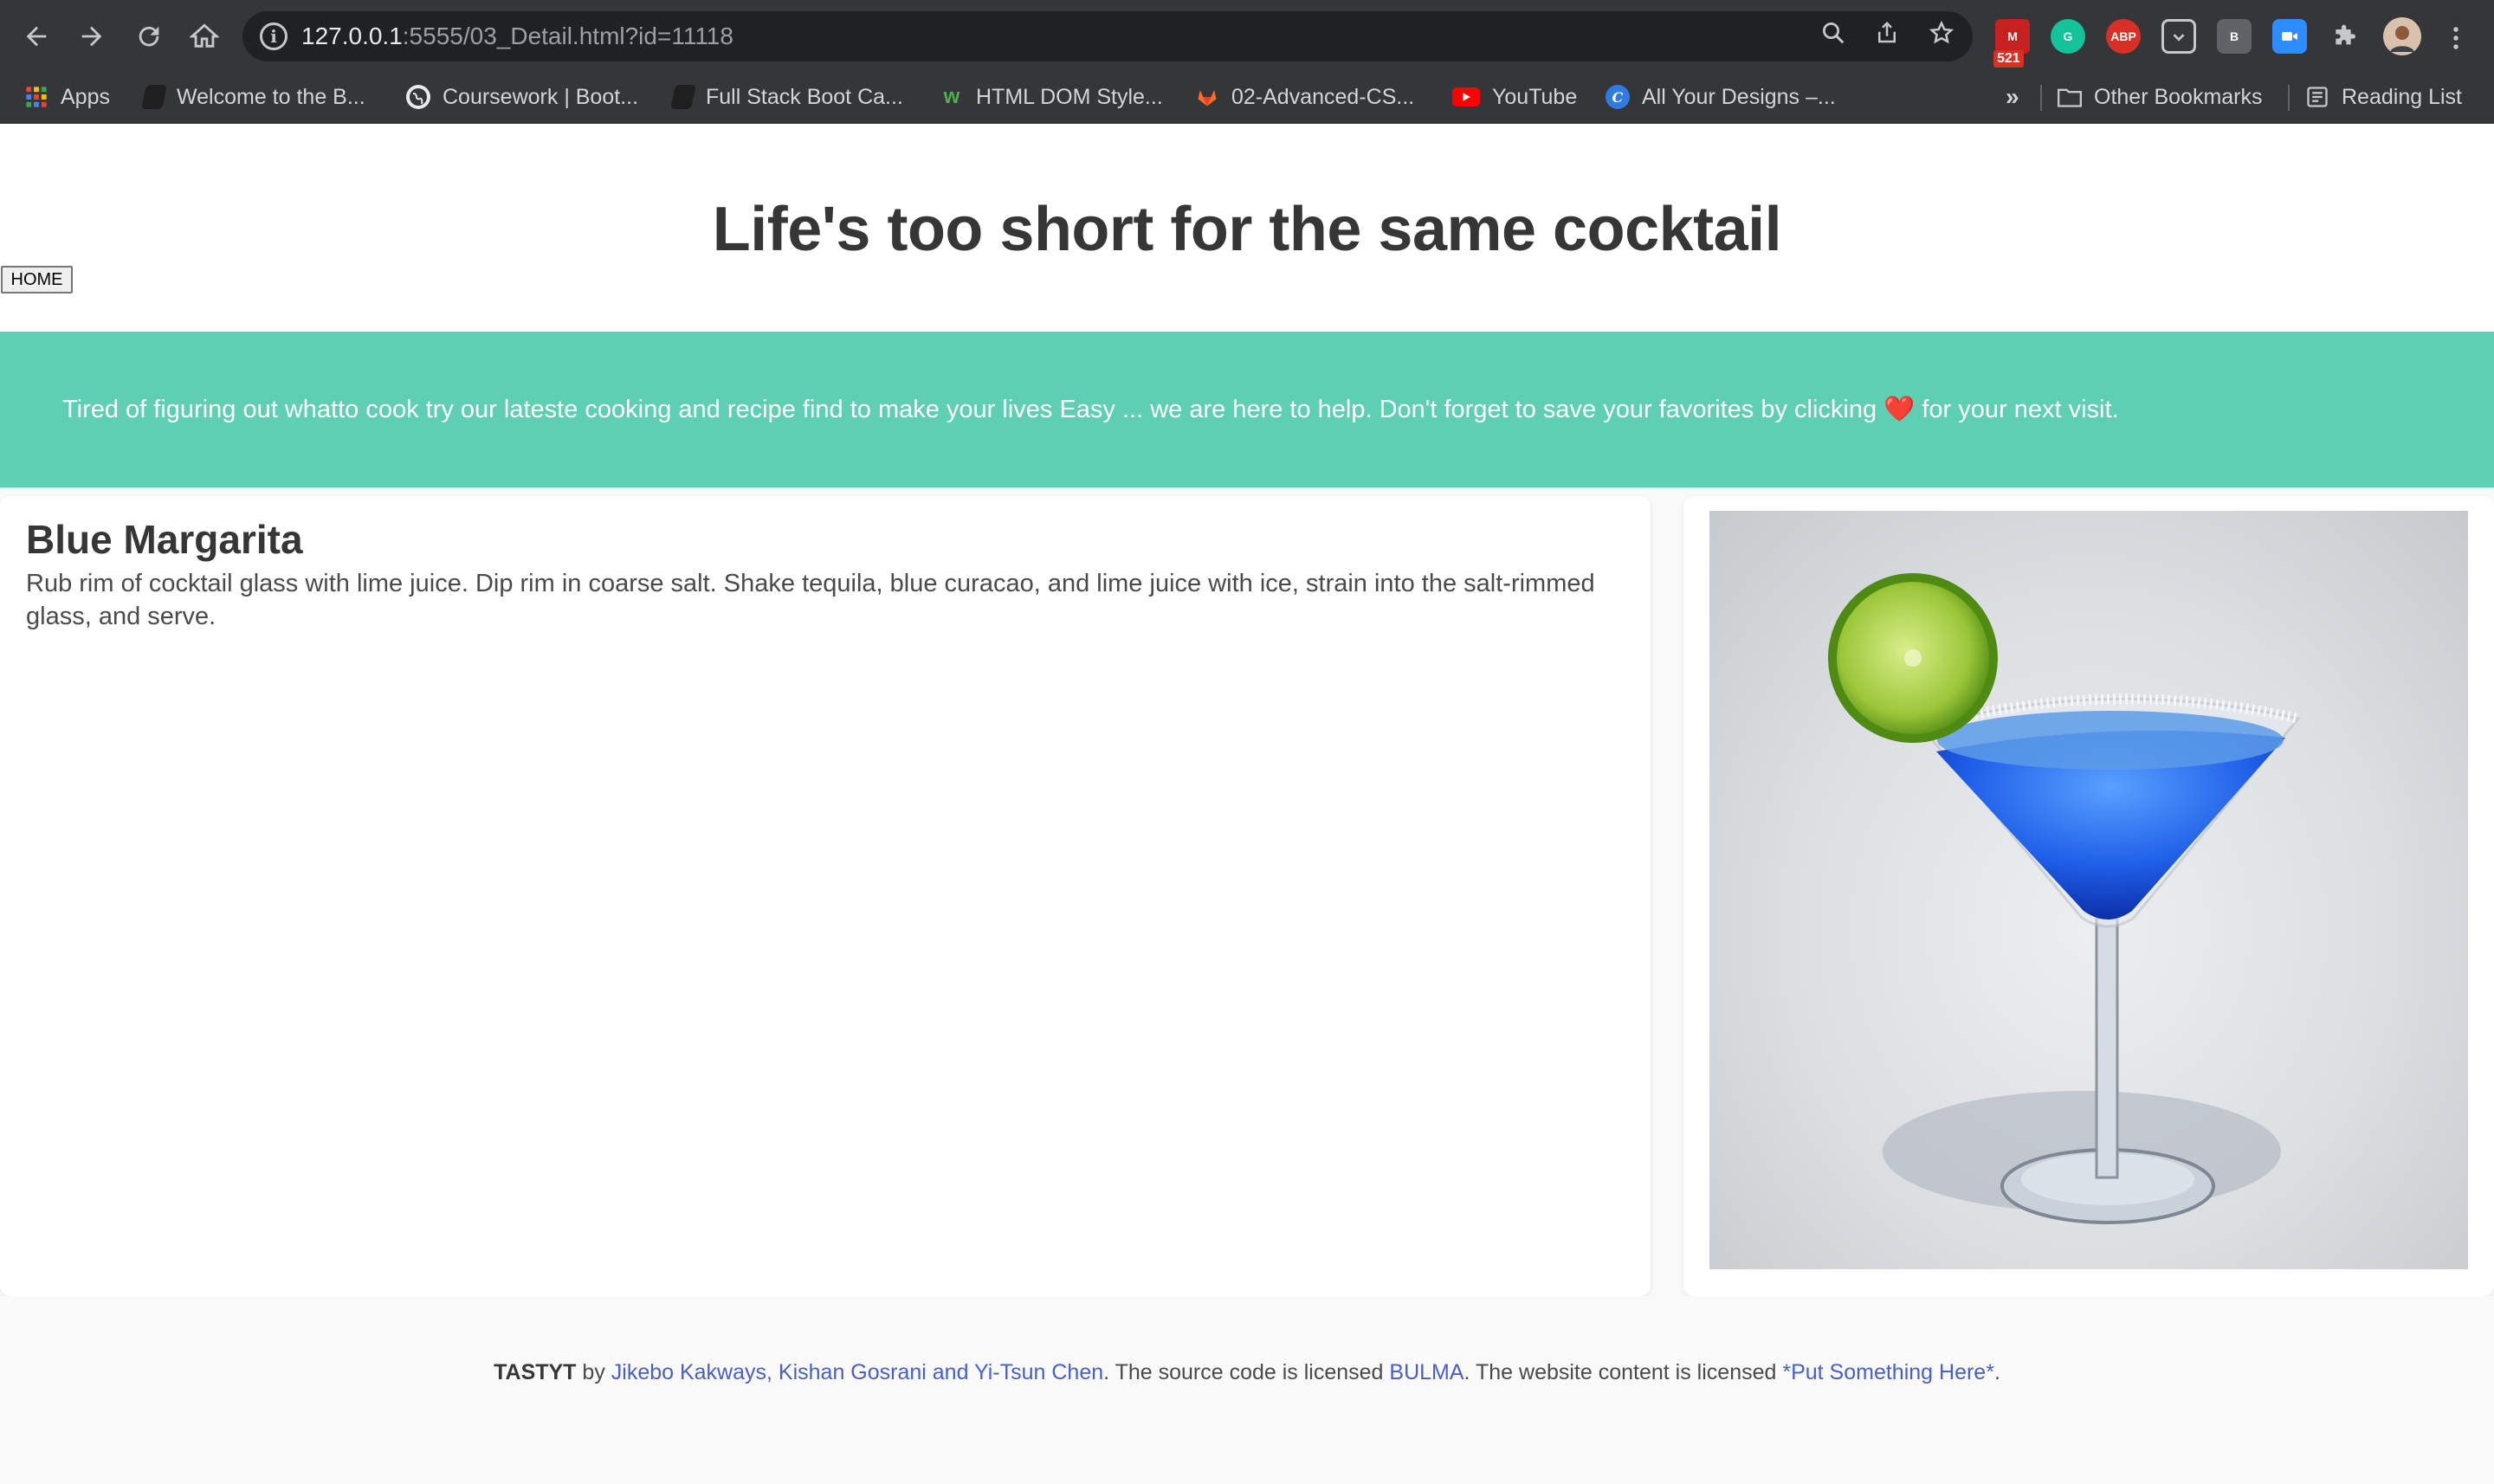 The width and height of the screenshot is (2494, 1484). What do you see at coordinates (2289, 36) in the screenshot?
I see `zoom-extension-icon` at bounding box center [2289, 36].